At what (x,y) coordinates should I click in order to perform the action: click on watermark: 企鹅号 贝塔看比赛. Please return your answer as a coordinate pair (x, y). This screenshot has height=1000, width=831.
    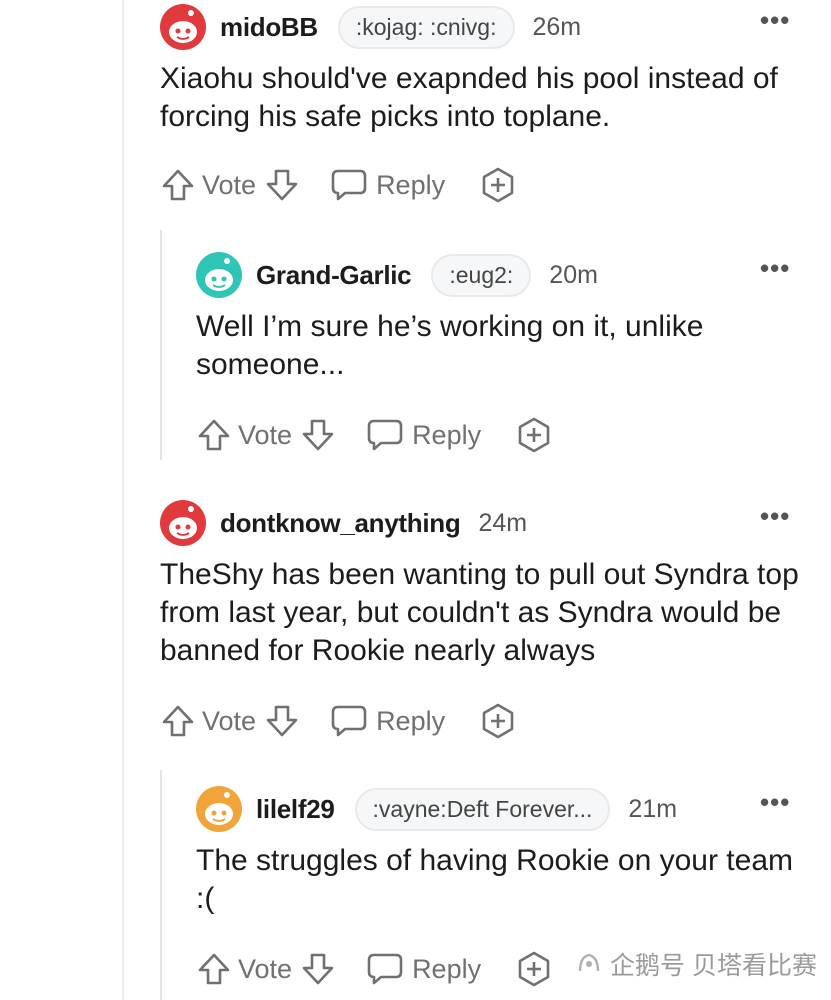
    Looking at the image, I should click on (696, 964).